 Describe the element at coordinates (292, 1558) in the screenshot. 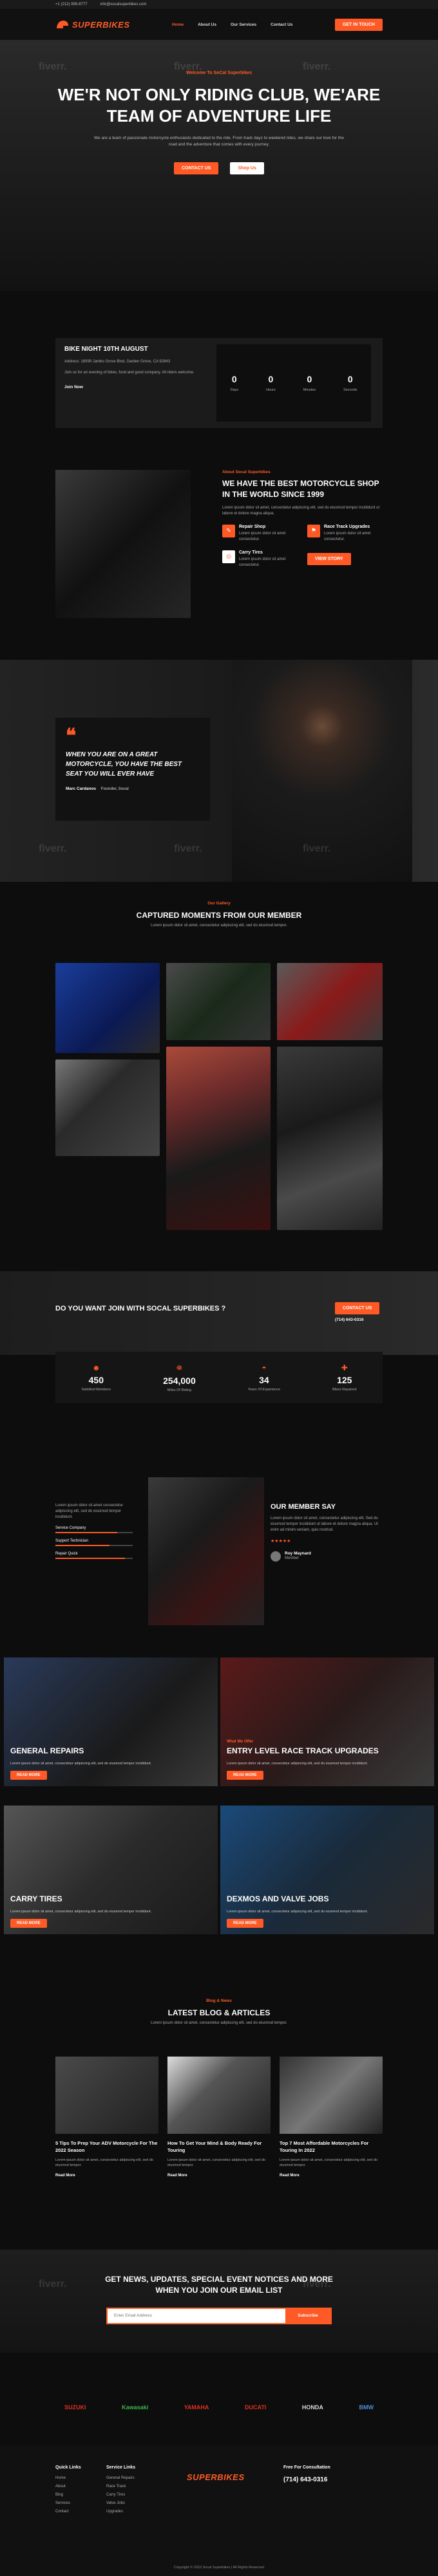

I see `reviewer-role: Member` at that location.